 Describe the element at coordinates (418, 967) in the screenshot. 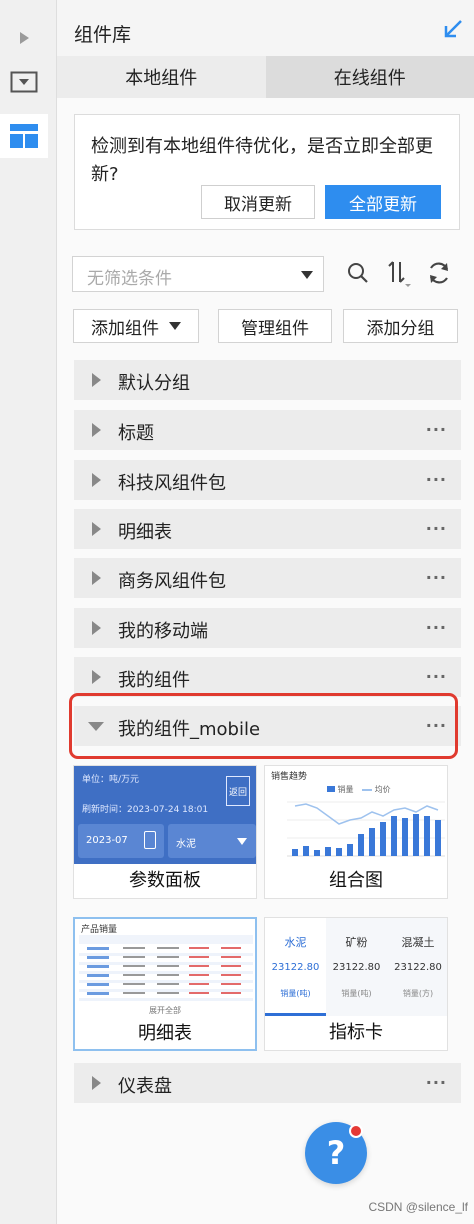

I see `kpi-item: 混凝土 23122.80 销量(方)` at that location.